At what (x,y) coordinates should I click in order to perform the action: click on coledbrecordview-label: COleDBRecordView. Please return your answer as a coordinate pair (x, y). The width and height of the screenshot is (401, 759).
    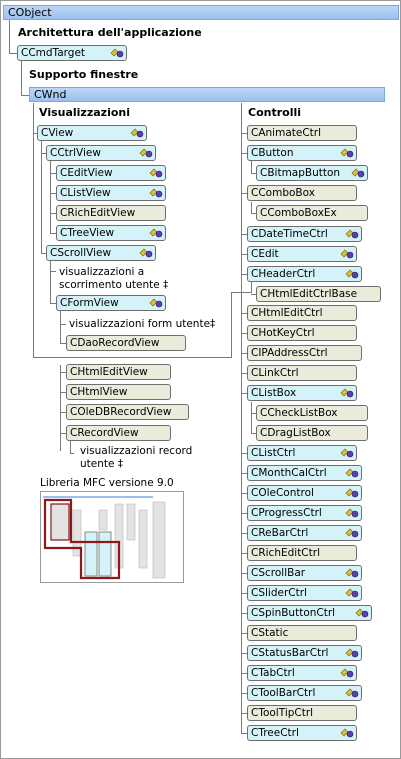
    Looking at the image, I should click on (121, 412).